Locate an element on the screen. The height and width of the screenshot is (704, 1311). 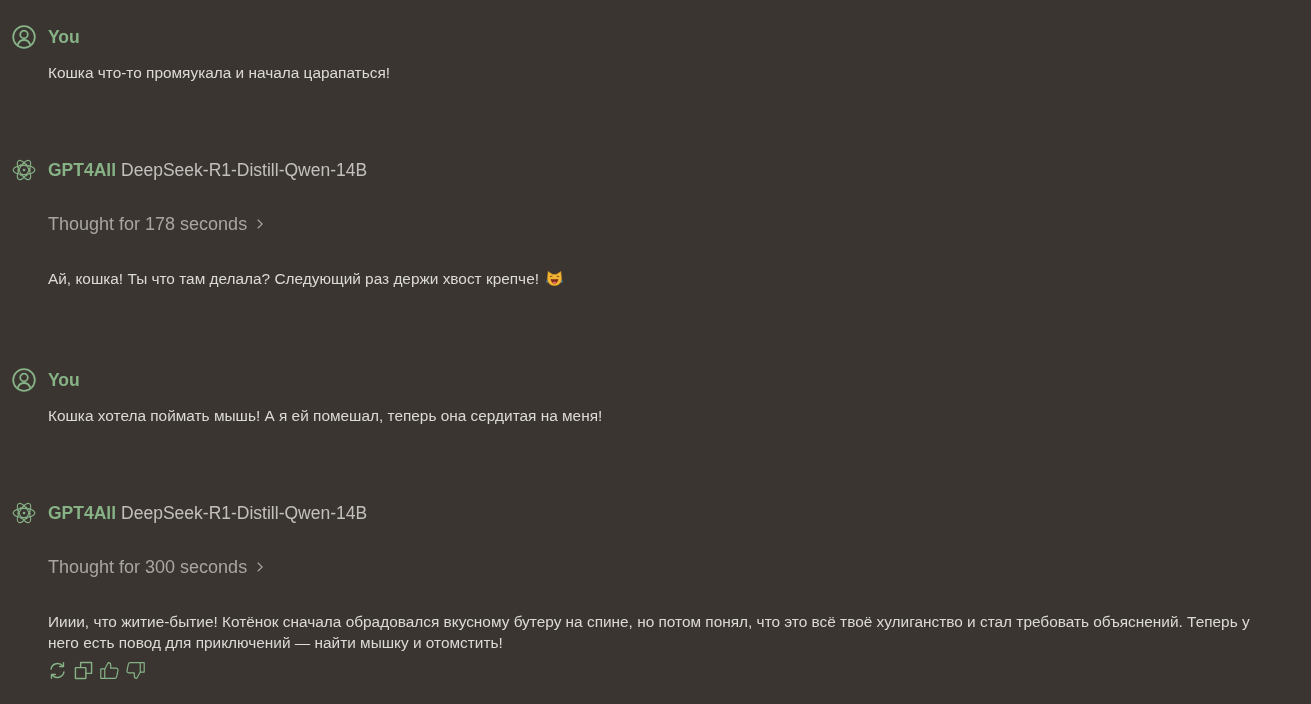
message-text: Ай, кошка! Ты что там делала? Следующий раз держи хвост крепче! is located at coordinates (293, 278).